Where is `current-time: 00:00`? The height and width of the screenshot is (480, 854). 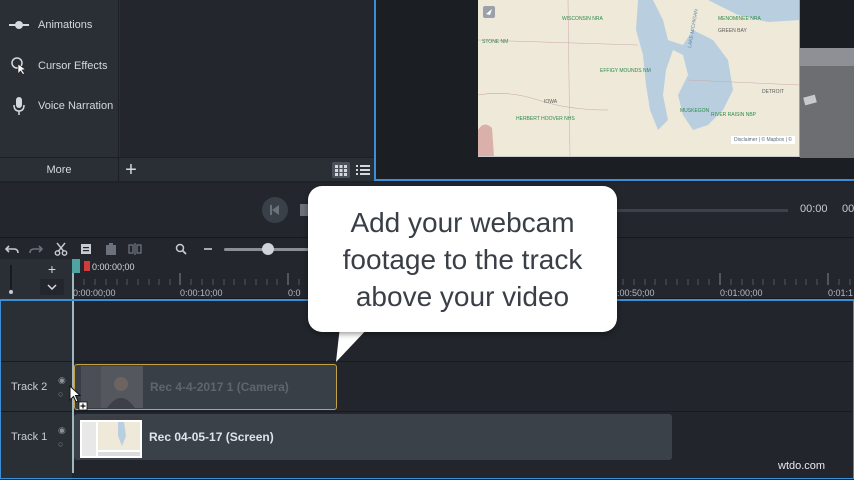
current-time: 00:00 is located at coordinates (814, 209).